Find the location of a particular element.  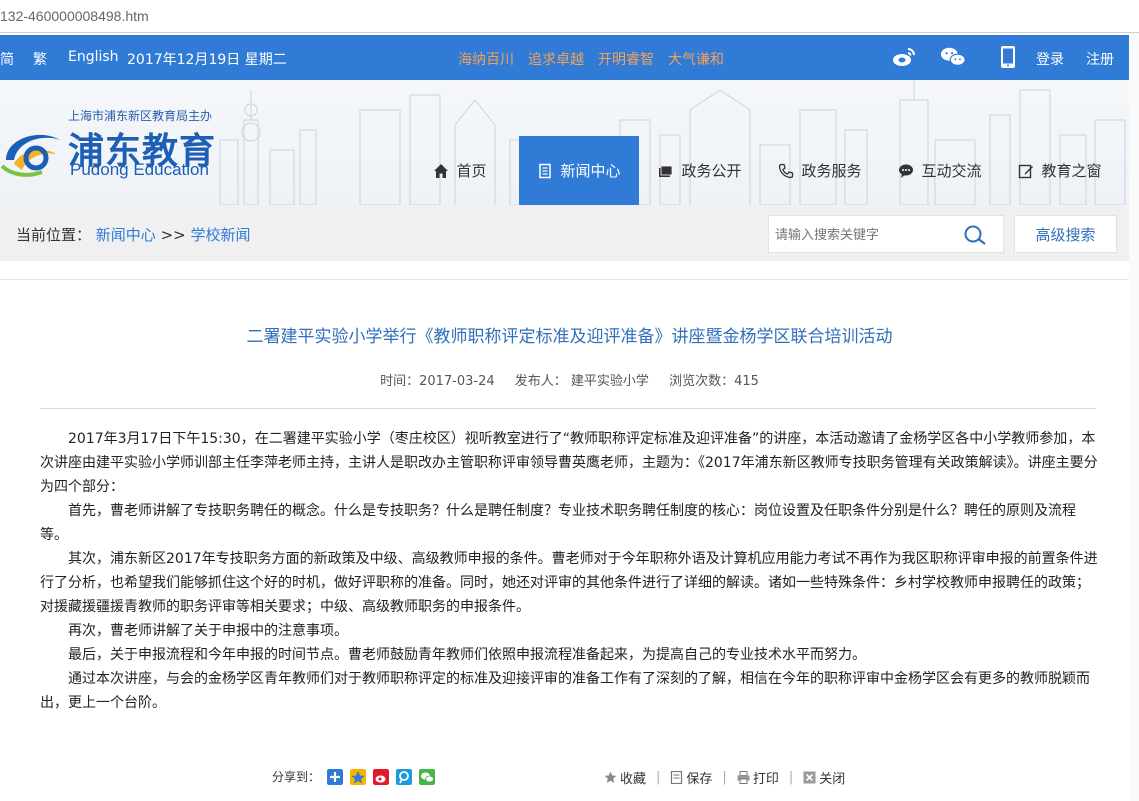

nav-home-label: 首页 is located at coordinates (471, 171).